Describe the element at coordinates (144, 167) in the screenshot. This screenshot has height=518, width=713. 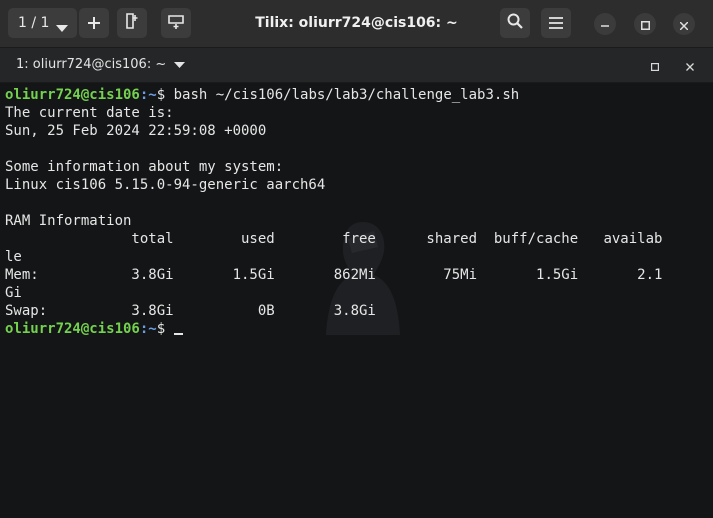
I see `output-line: Some information about my system:` at that location.